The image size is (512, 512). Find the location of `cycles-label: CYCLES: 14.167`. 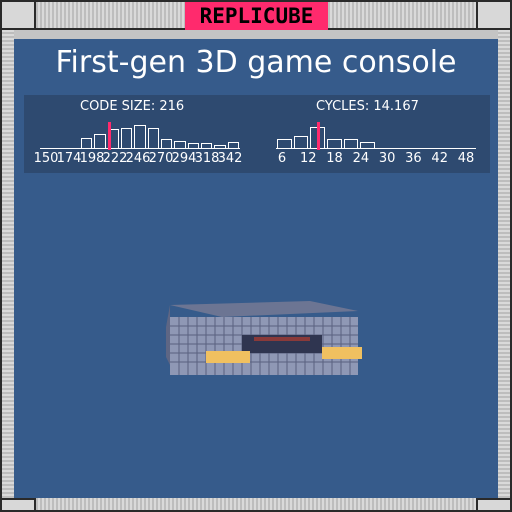

cycles-label: CYCLES: 14.167 is located at coordinates (367, 106).